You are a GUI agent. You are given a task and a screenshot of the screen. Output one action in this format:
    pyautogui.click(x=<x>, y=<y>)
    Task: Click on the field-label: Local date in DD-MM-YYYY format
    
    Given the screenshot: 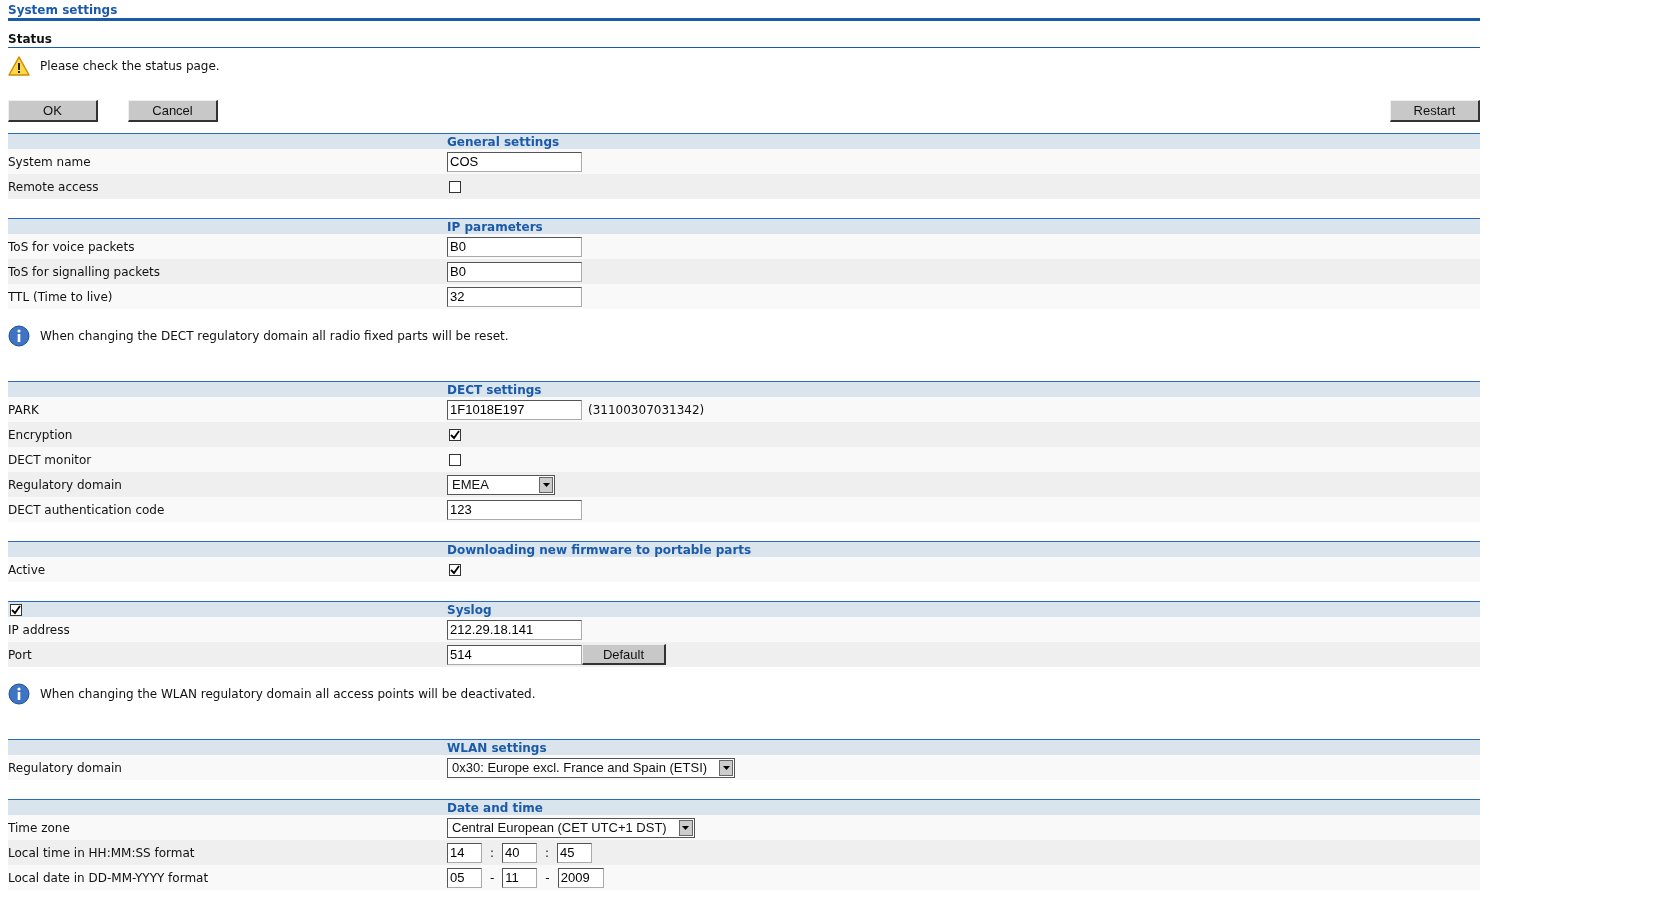 What is the action you would take?
    pyautogui.click(x=109, y=877)
    